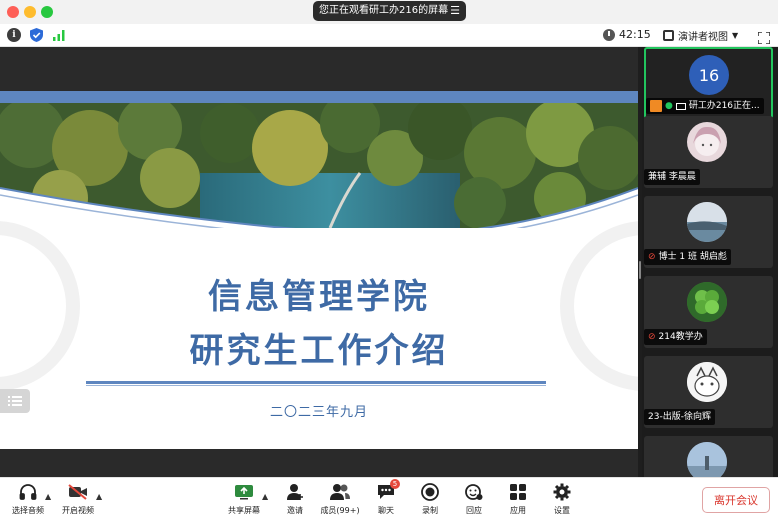  What do you see at coordinates (48, 496) in the screenshot?
I see `audio-options-chevron-icon: ▲` at bounding box center [48, 496].